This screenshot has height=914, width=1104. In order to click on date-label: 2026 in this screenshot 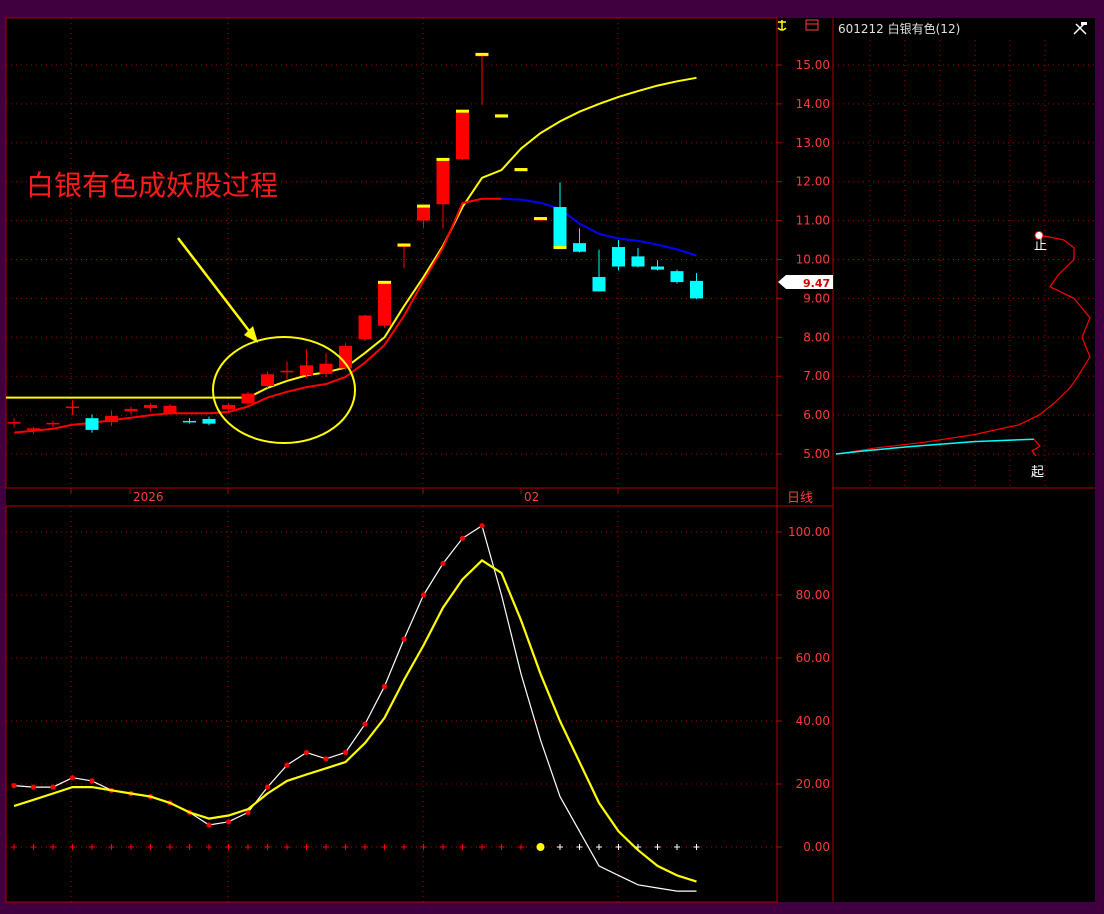, I will do `click(148, 497)`.